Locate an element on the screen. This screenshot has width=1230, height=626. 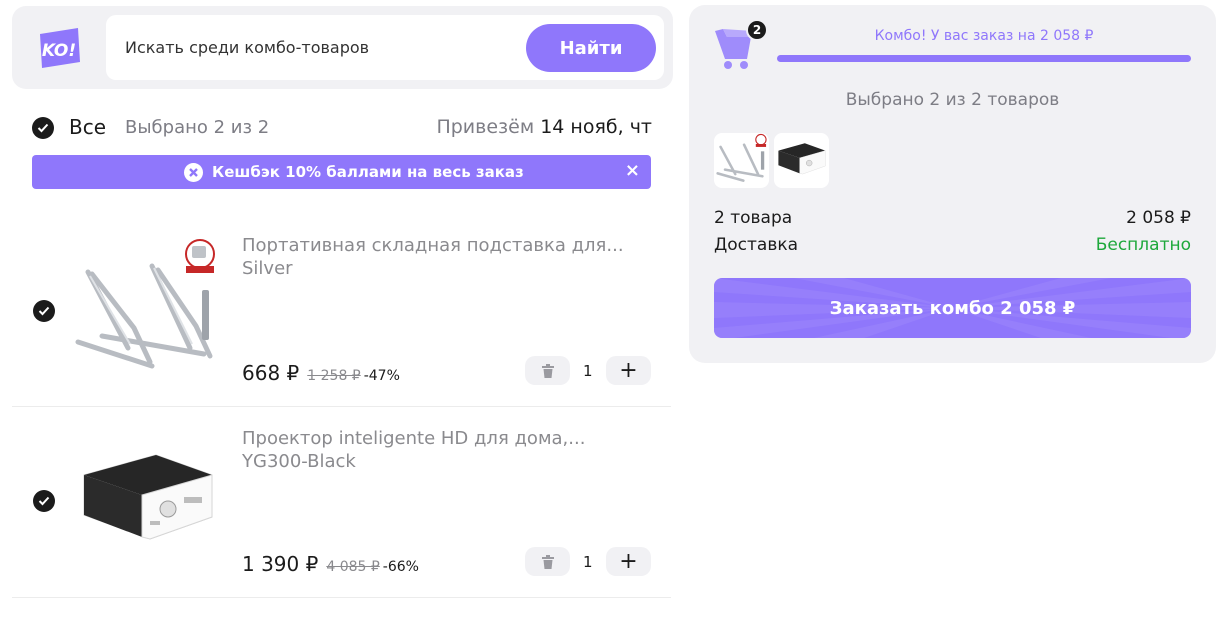
price-row: 1 390 ₽ 4 085 ₽ -66% is located at coordinates (330, 564).